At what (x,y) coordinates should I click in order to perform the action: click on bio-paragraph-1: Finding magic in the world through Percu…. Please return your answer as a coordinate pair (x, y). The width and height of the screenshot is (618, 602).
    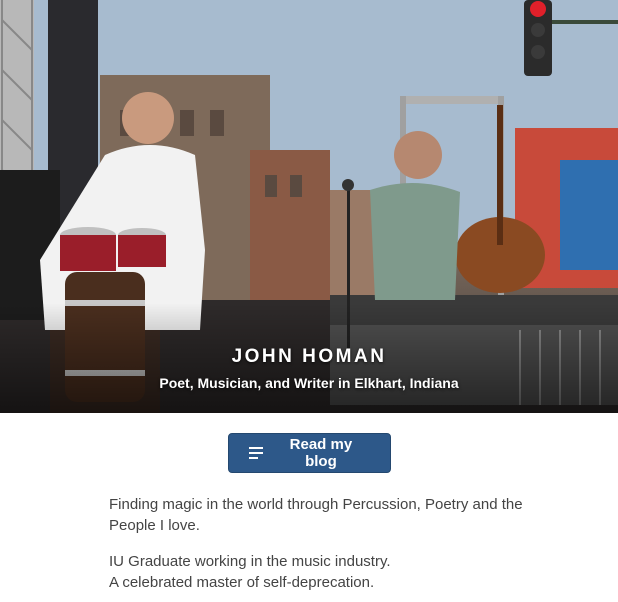
    Looking at the image, I should click on (319, 515).